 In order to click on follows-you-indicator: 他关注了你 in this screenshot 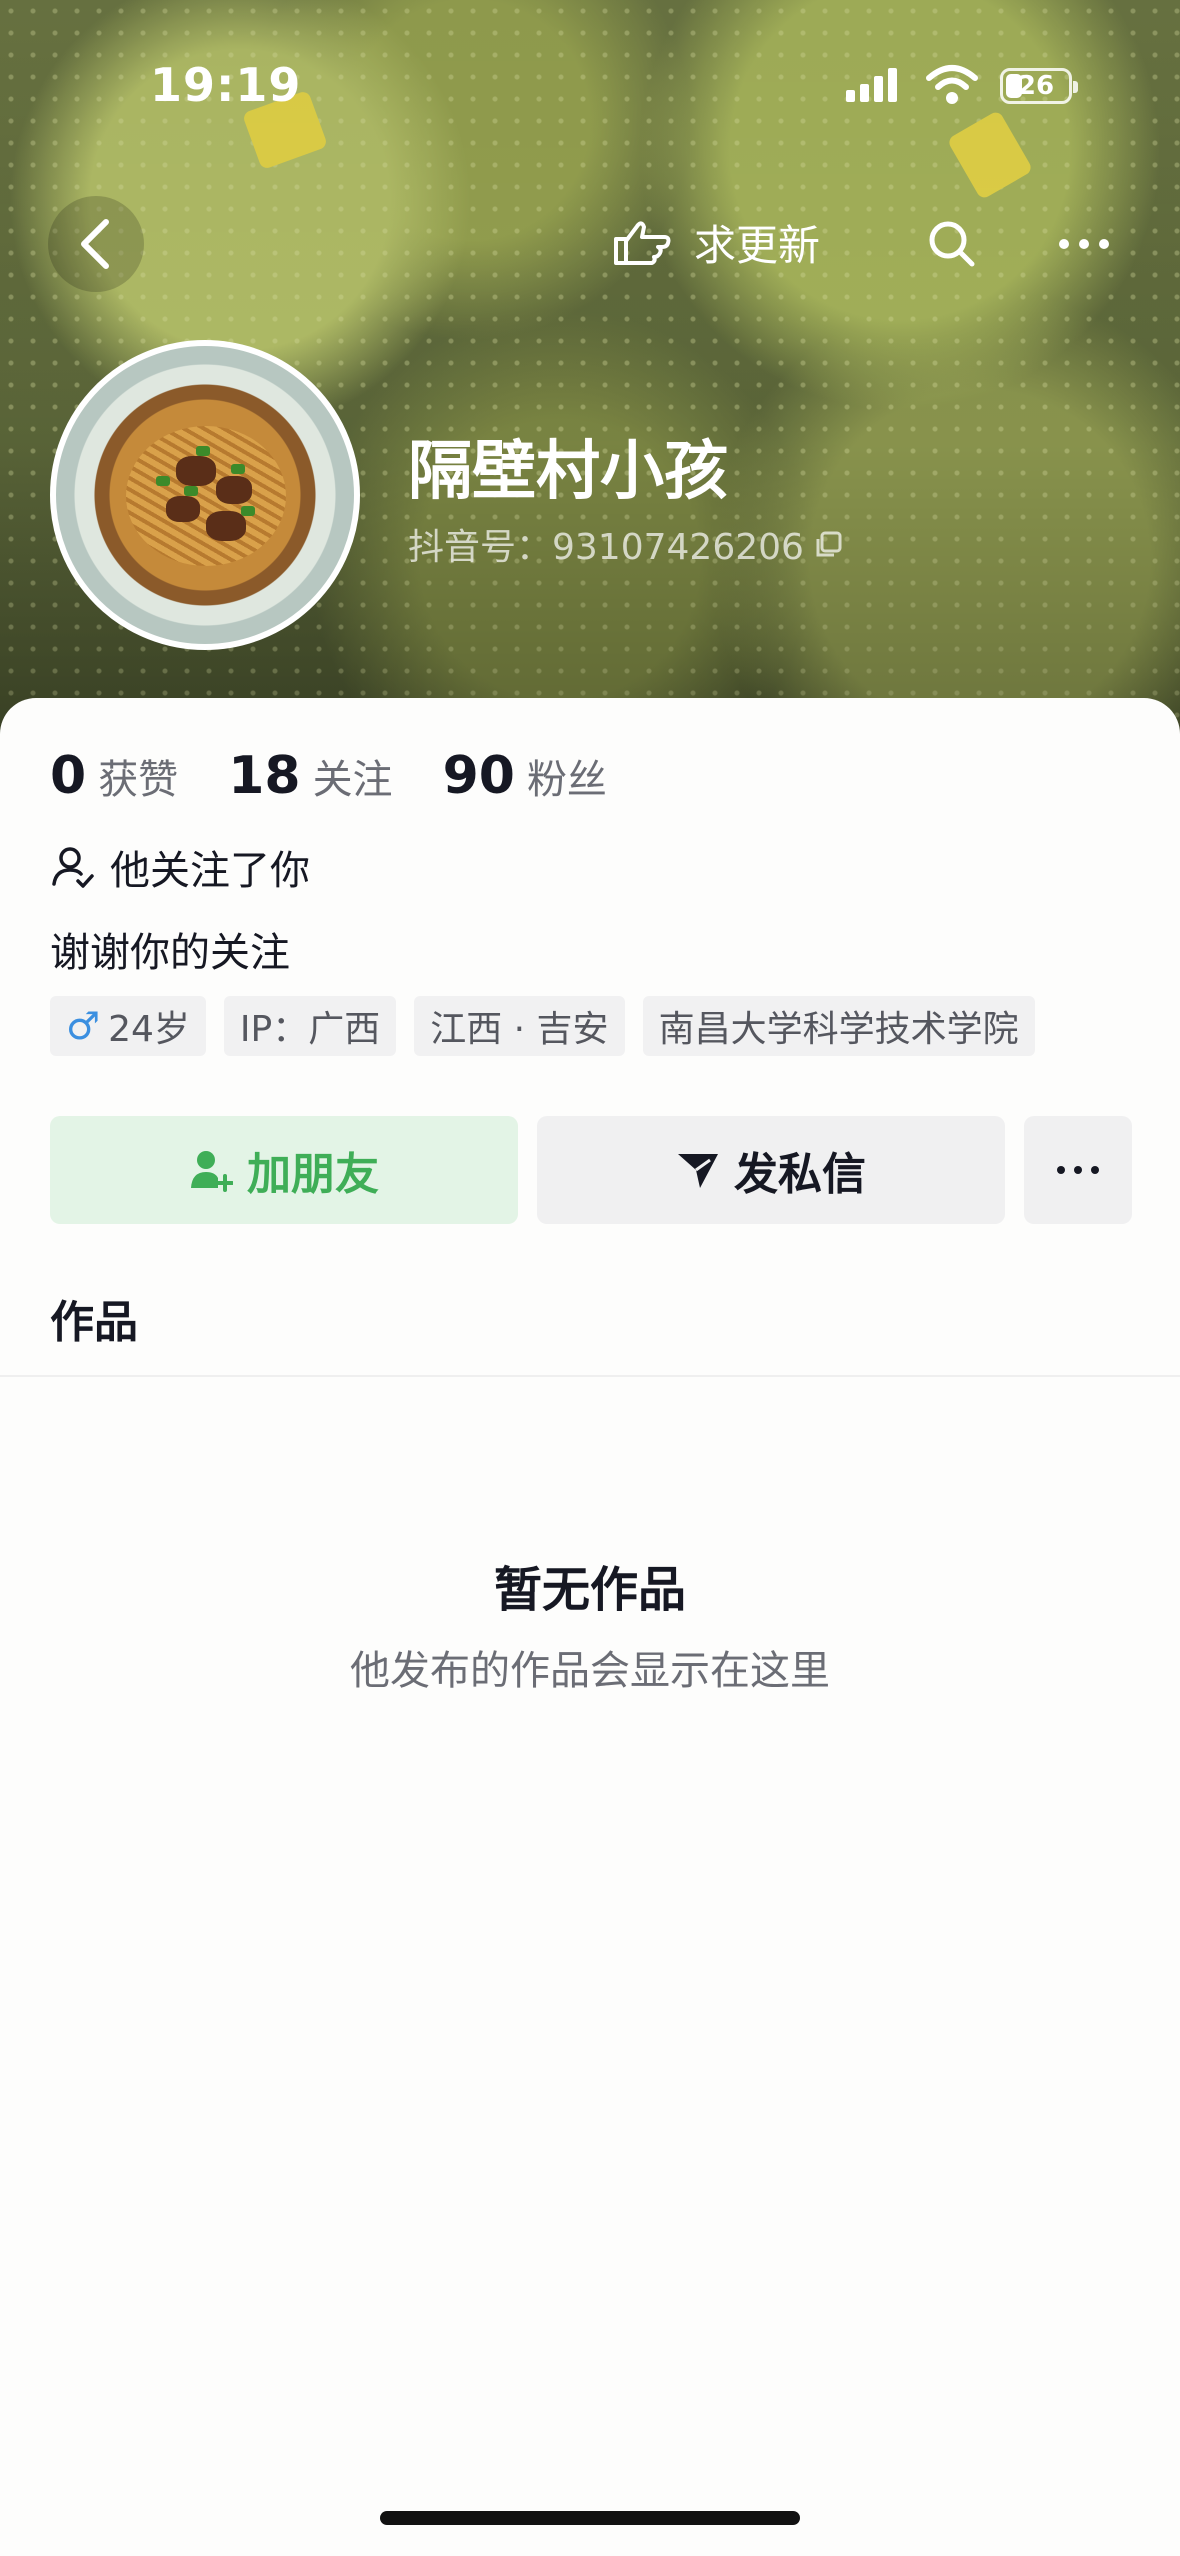, I will do `click(180, 867)`.